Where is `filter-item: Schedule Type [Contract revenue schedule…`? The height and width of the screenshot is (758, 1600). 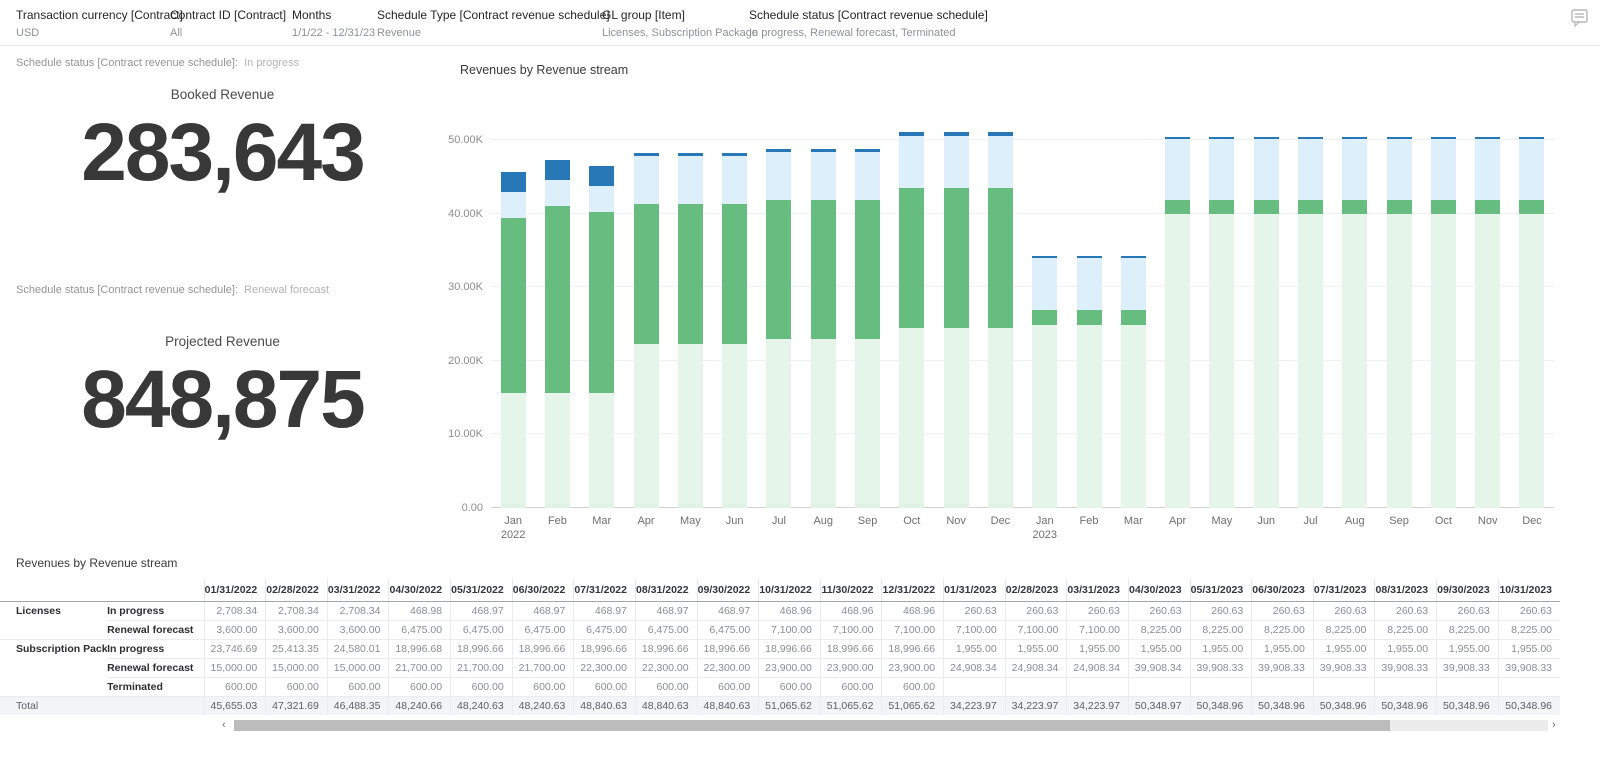
filter-item: Schedule Type [Contract revenue schedule… is located at coordinates (493, 26).